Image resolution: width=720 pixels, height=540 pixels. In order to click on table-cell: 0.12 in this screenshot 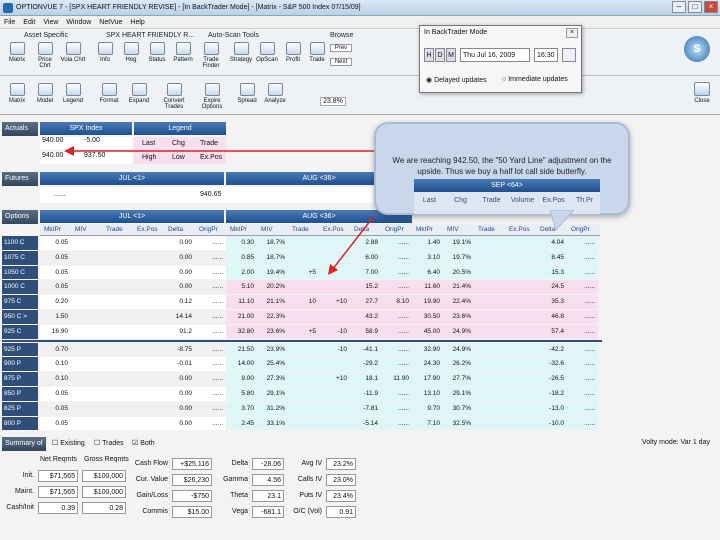, I will do `click(178, 301)`.